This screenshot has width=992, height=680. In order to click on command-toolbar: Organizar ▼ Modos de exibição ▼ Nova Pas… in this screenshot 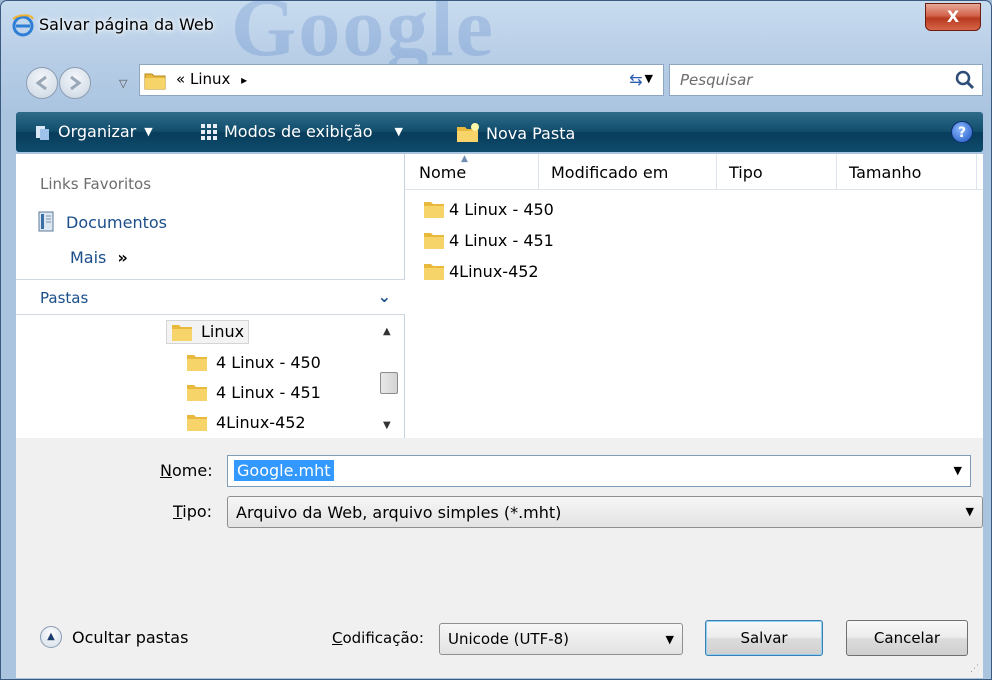, I will do `click(499, 132)`.